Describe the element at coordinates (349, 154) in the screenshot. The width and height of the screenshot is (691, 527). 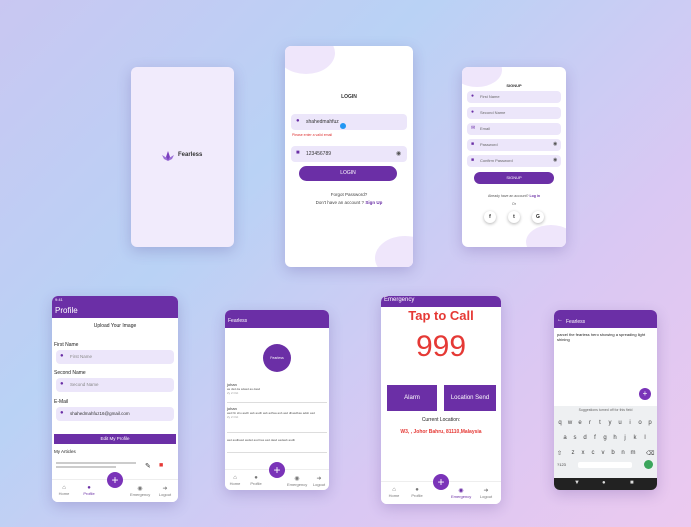
I see `password-field: ■ 123456789 ◉` at that location.